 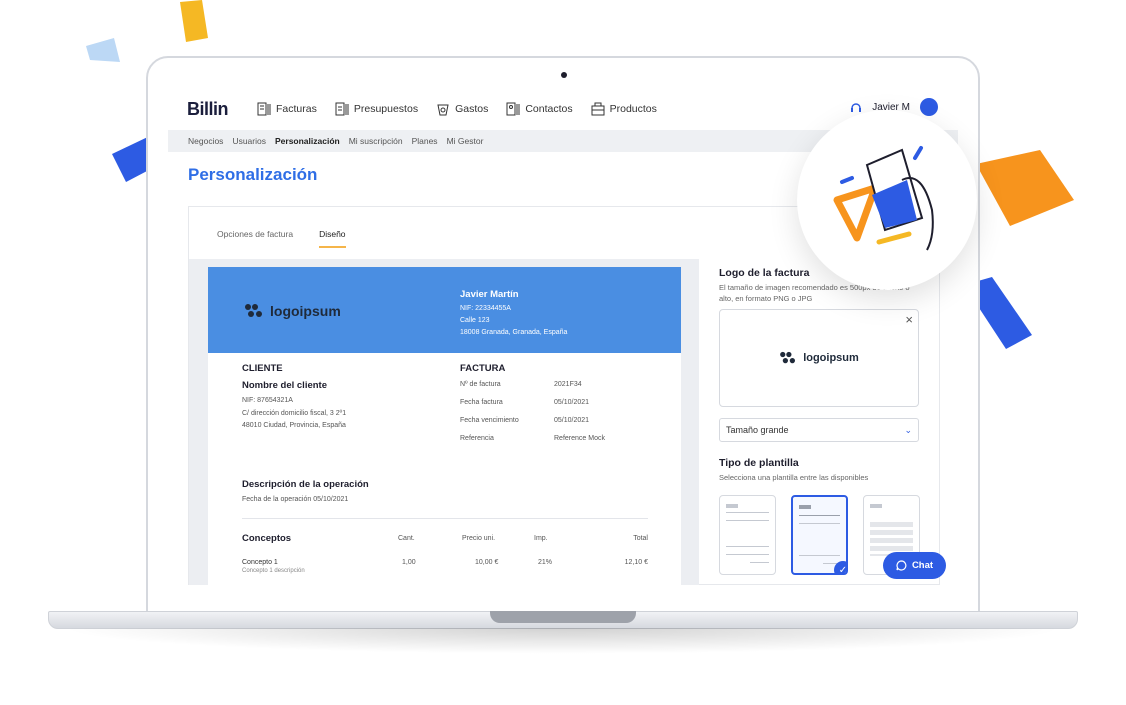 I want to click on subnav-item-usuarios: Usuarios, so click(x=249, y=141).